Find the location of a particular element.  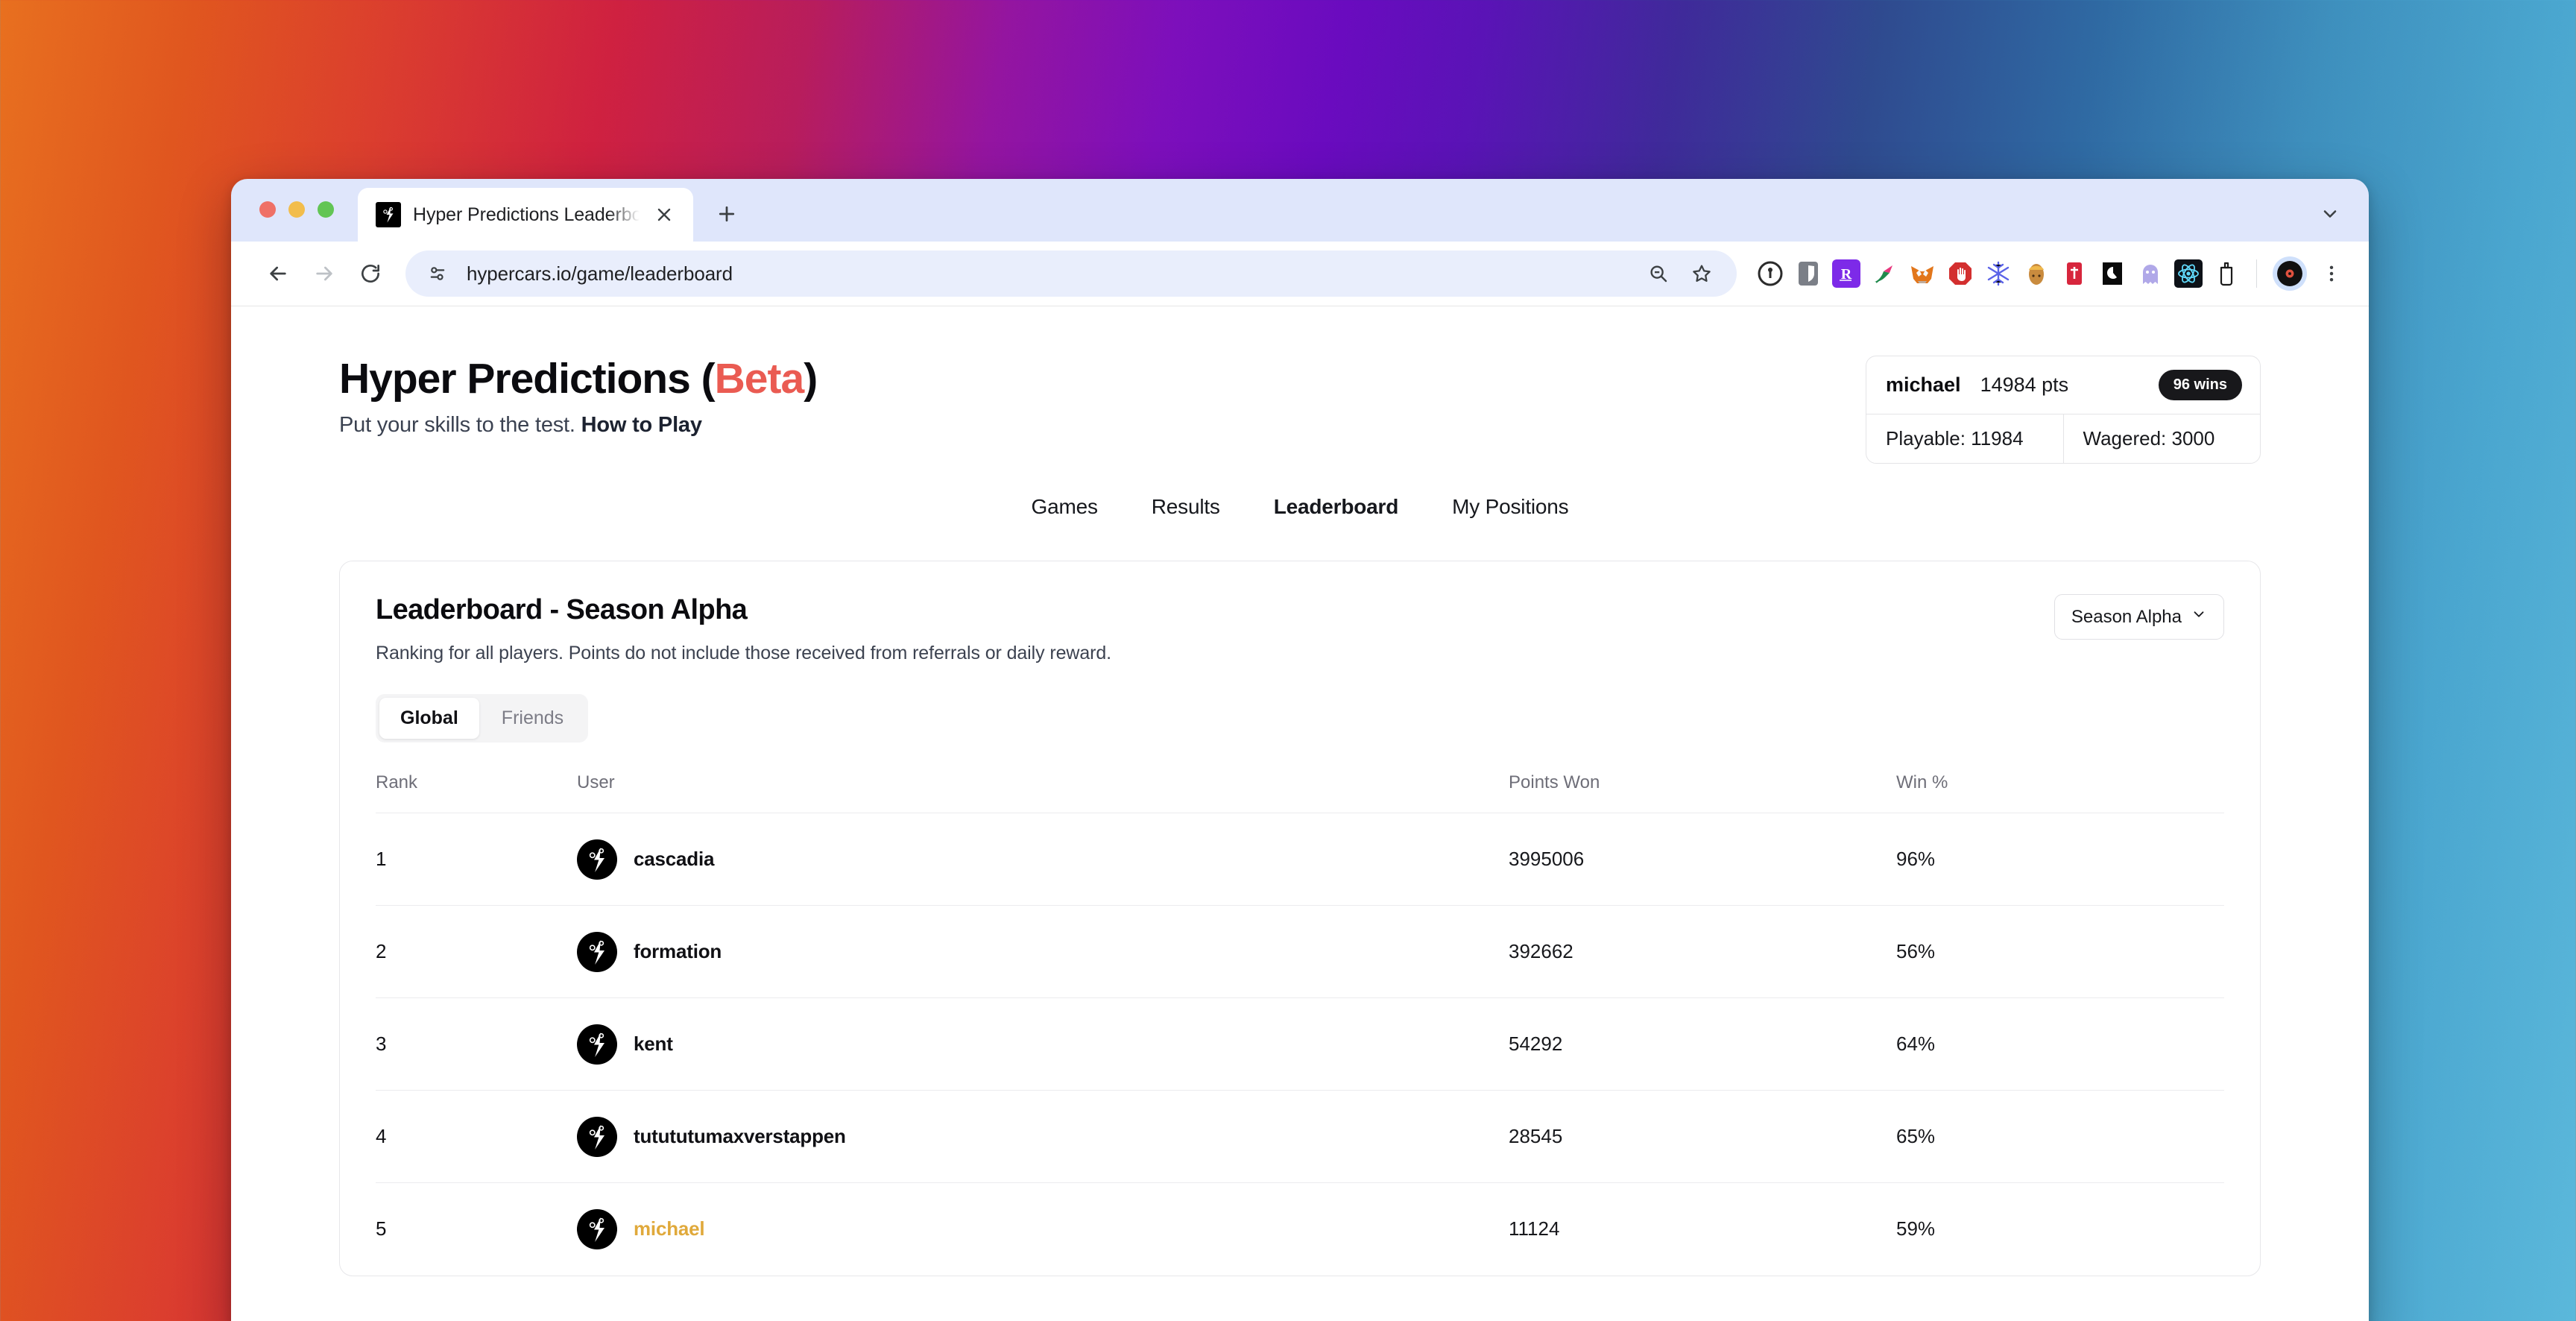

cell-win-percent: 59% is located at coordinates (2060, 1229).